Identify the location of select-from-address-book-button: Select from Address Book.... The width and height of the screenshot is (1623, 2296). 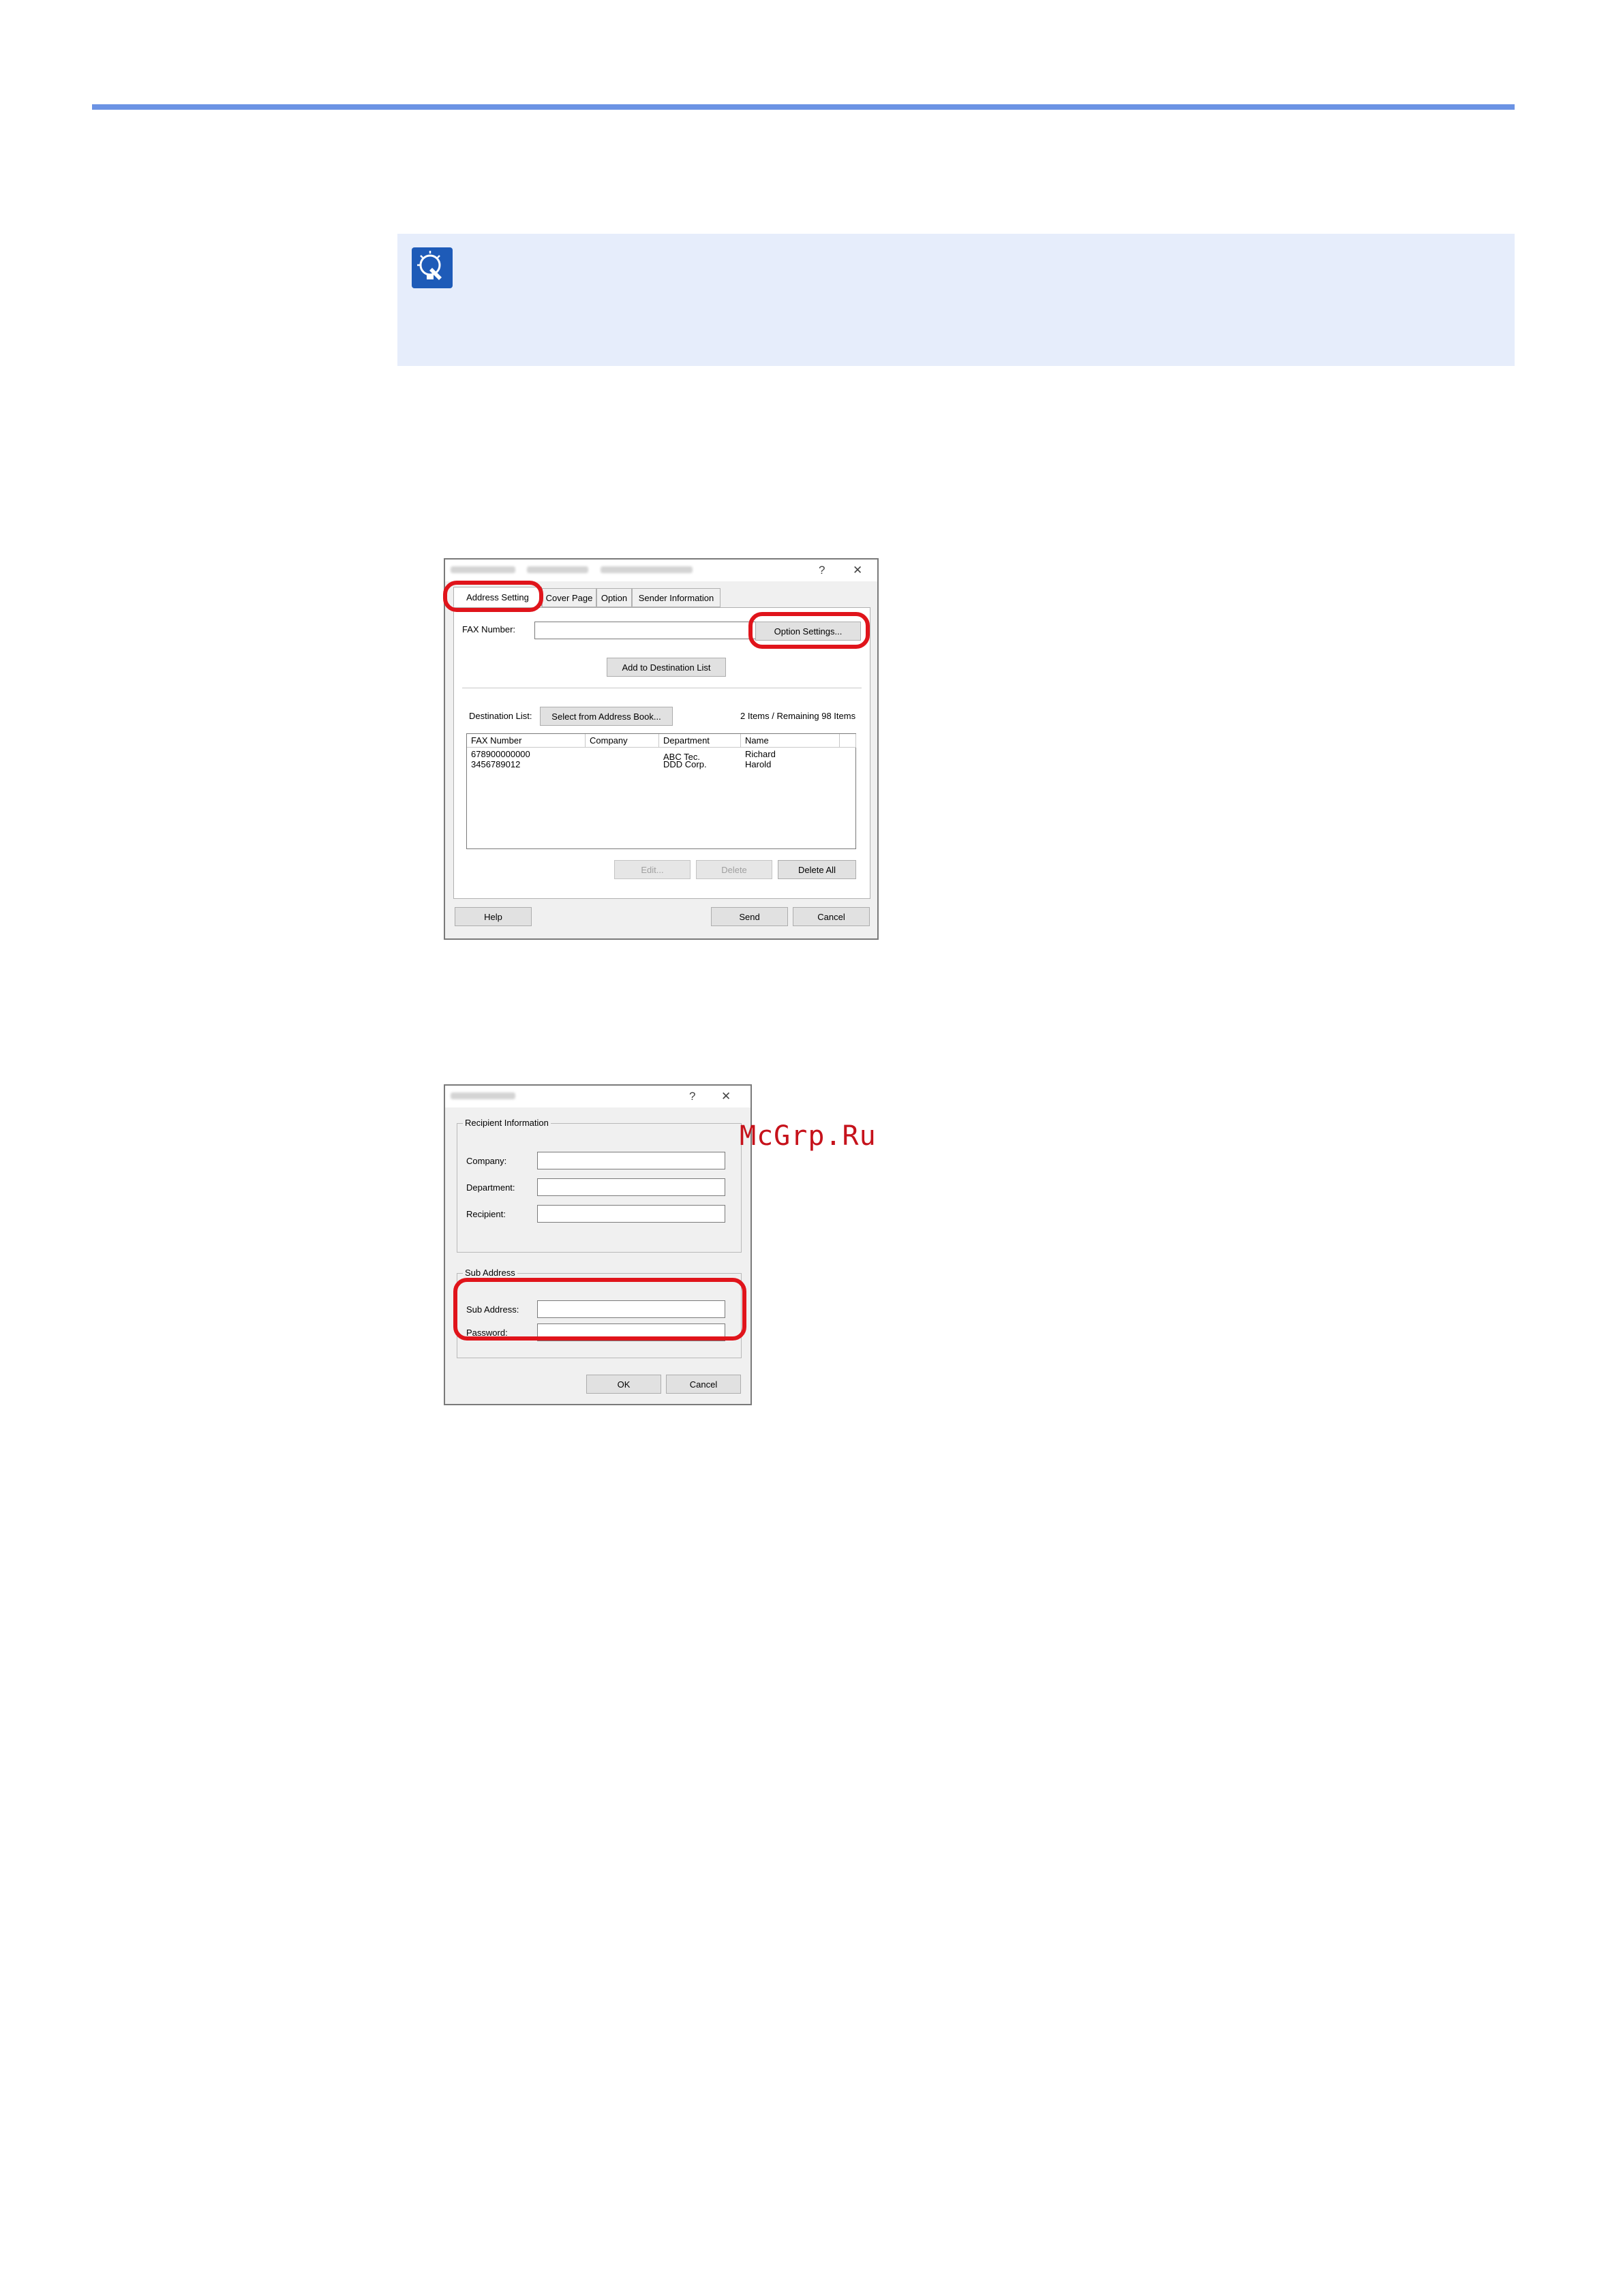
(606, 717).